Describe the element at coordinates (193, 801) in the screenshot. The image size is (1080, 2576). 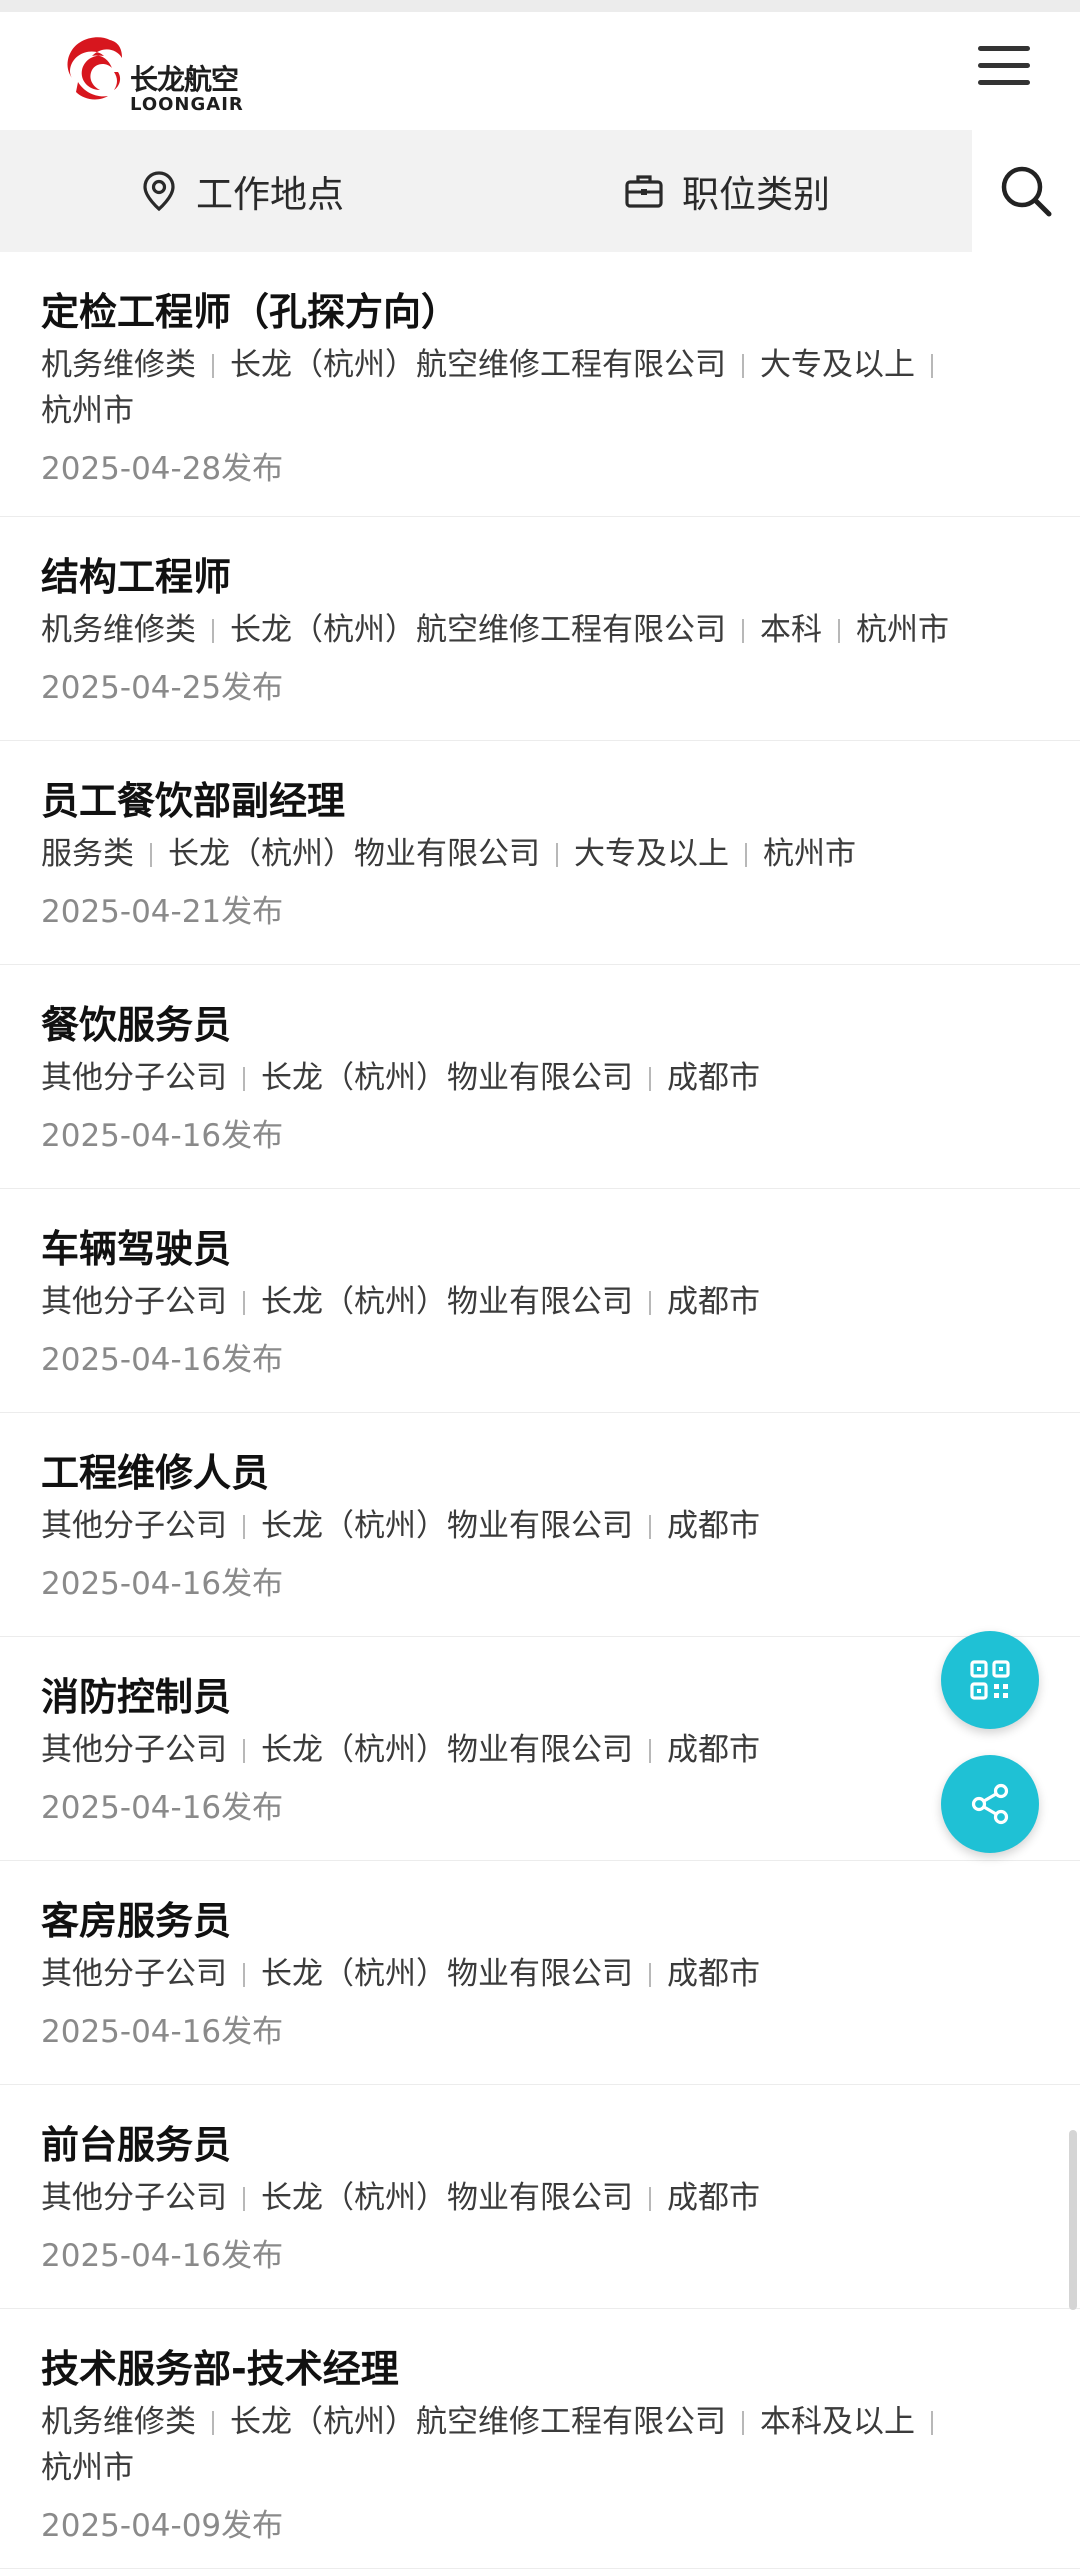
I see `job-title: 员工餐饮部副经理` at that location.